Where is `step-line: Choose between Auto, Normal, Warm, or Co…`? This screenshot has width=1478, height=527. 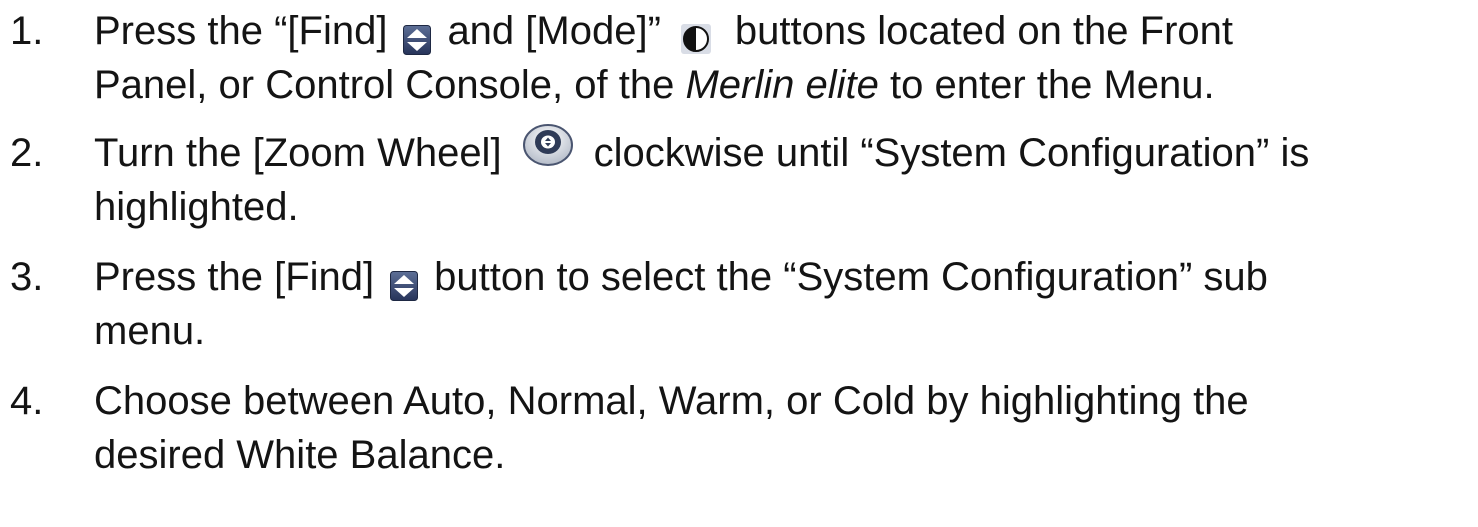 step-line: Choose between Auto, Normal, Warm, or Co… is located at coordinates (784, 401).